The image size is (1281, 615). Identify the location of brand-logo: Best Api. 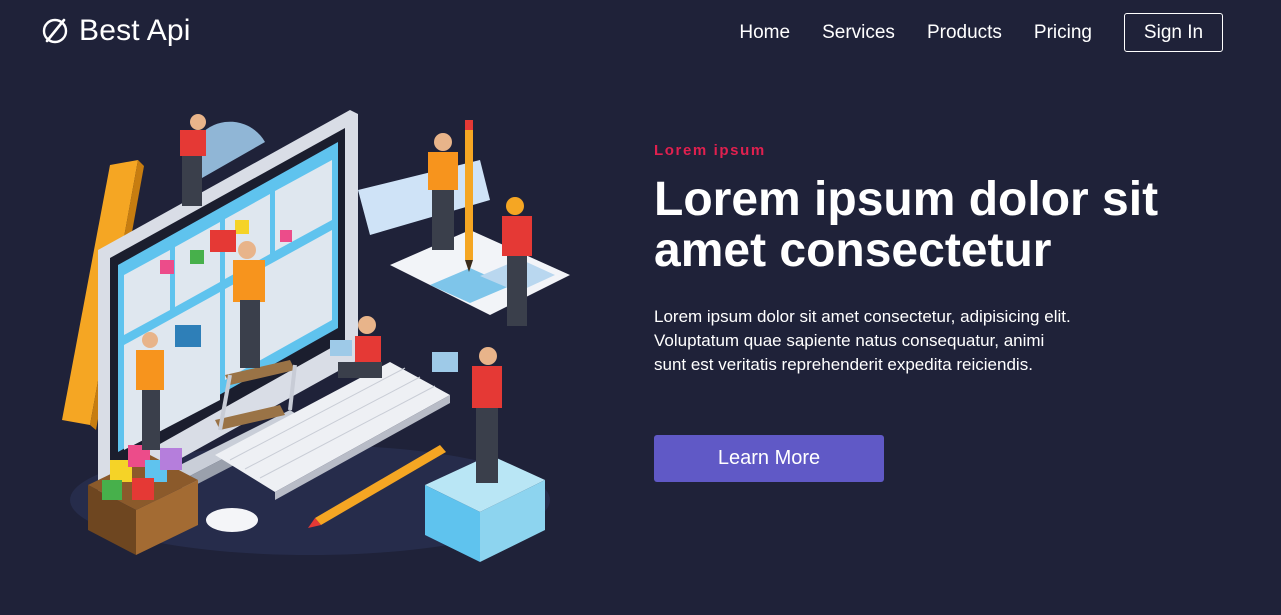
(116, 31).